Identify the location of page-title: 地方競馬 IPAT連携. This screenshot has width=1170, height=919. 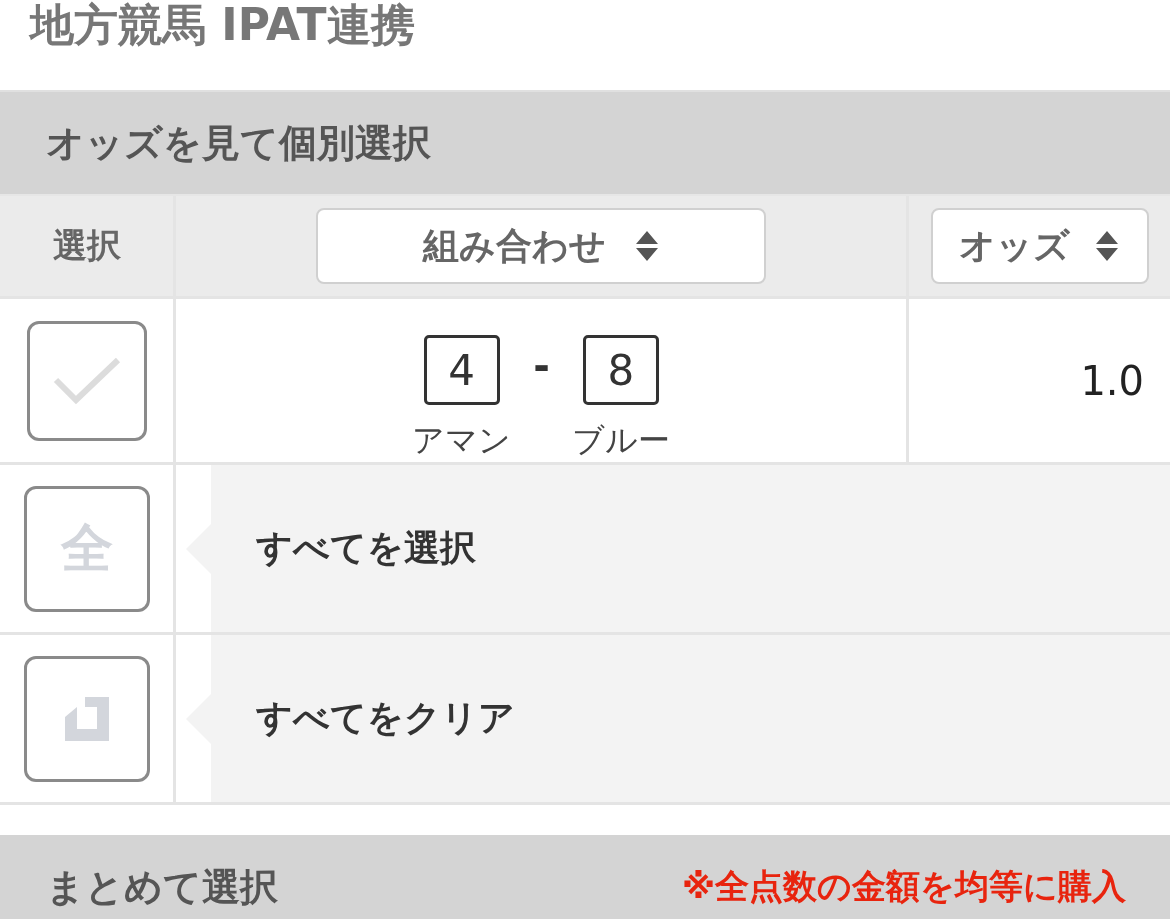
(223, 25).